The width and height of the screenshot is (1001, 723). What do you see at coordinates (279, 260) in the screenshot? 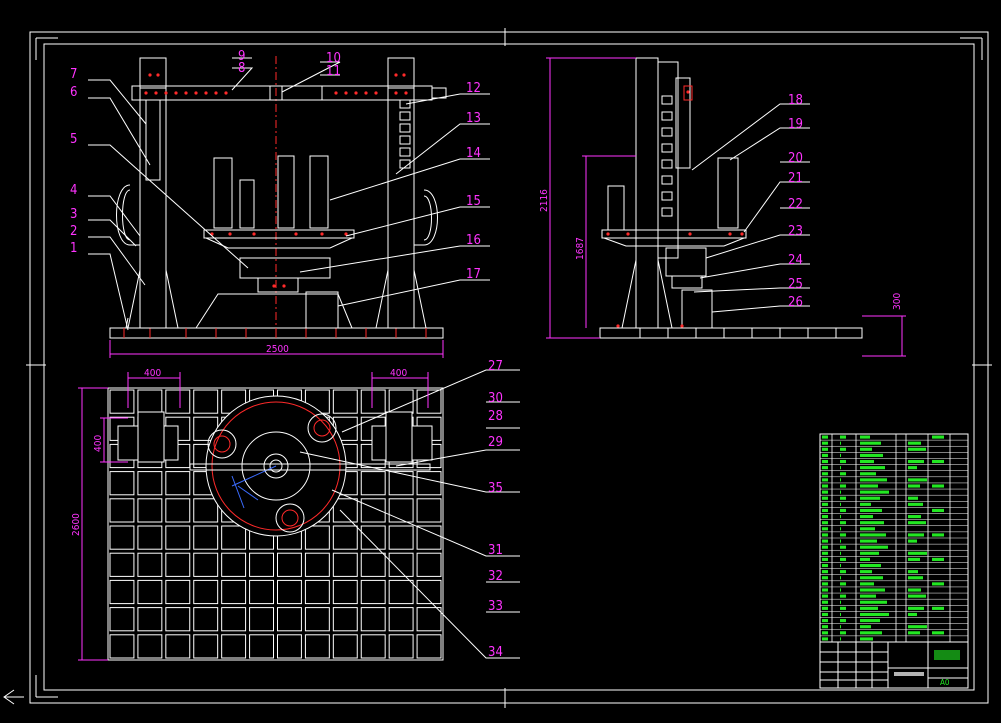
I see `fixture-red-marks` at bounding box center [279, 260].